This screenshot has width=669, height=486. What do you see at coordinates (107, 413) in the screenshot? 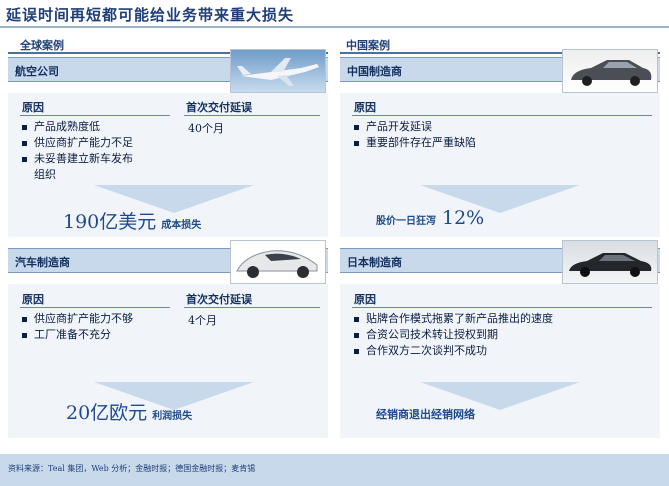
I see `loss-value: 20亿欧元` at bounding box center [107, 413].